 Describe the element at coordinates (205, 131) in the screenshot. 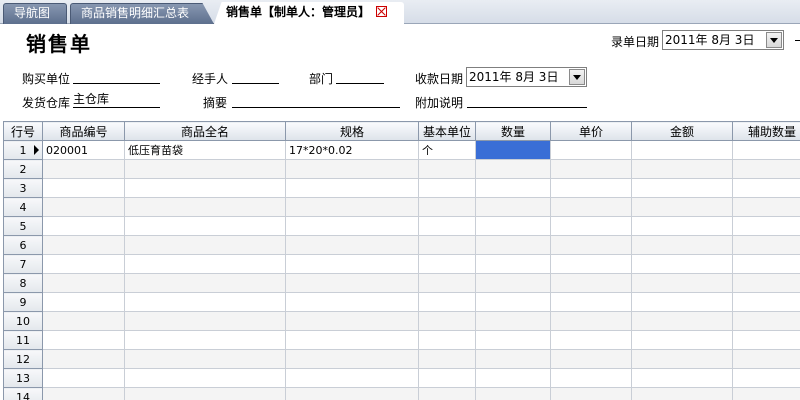

I see `column-header-name: 商品全名` at that location.